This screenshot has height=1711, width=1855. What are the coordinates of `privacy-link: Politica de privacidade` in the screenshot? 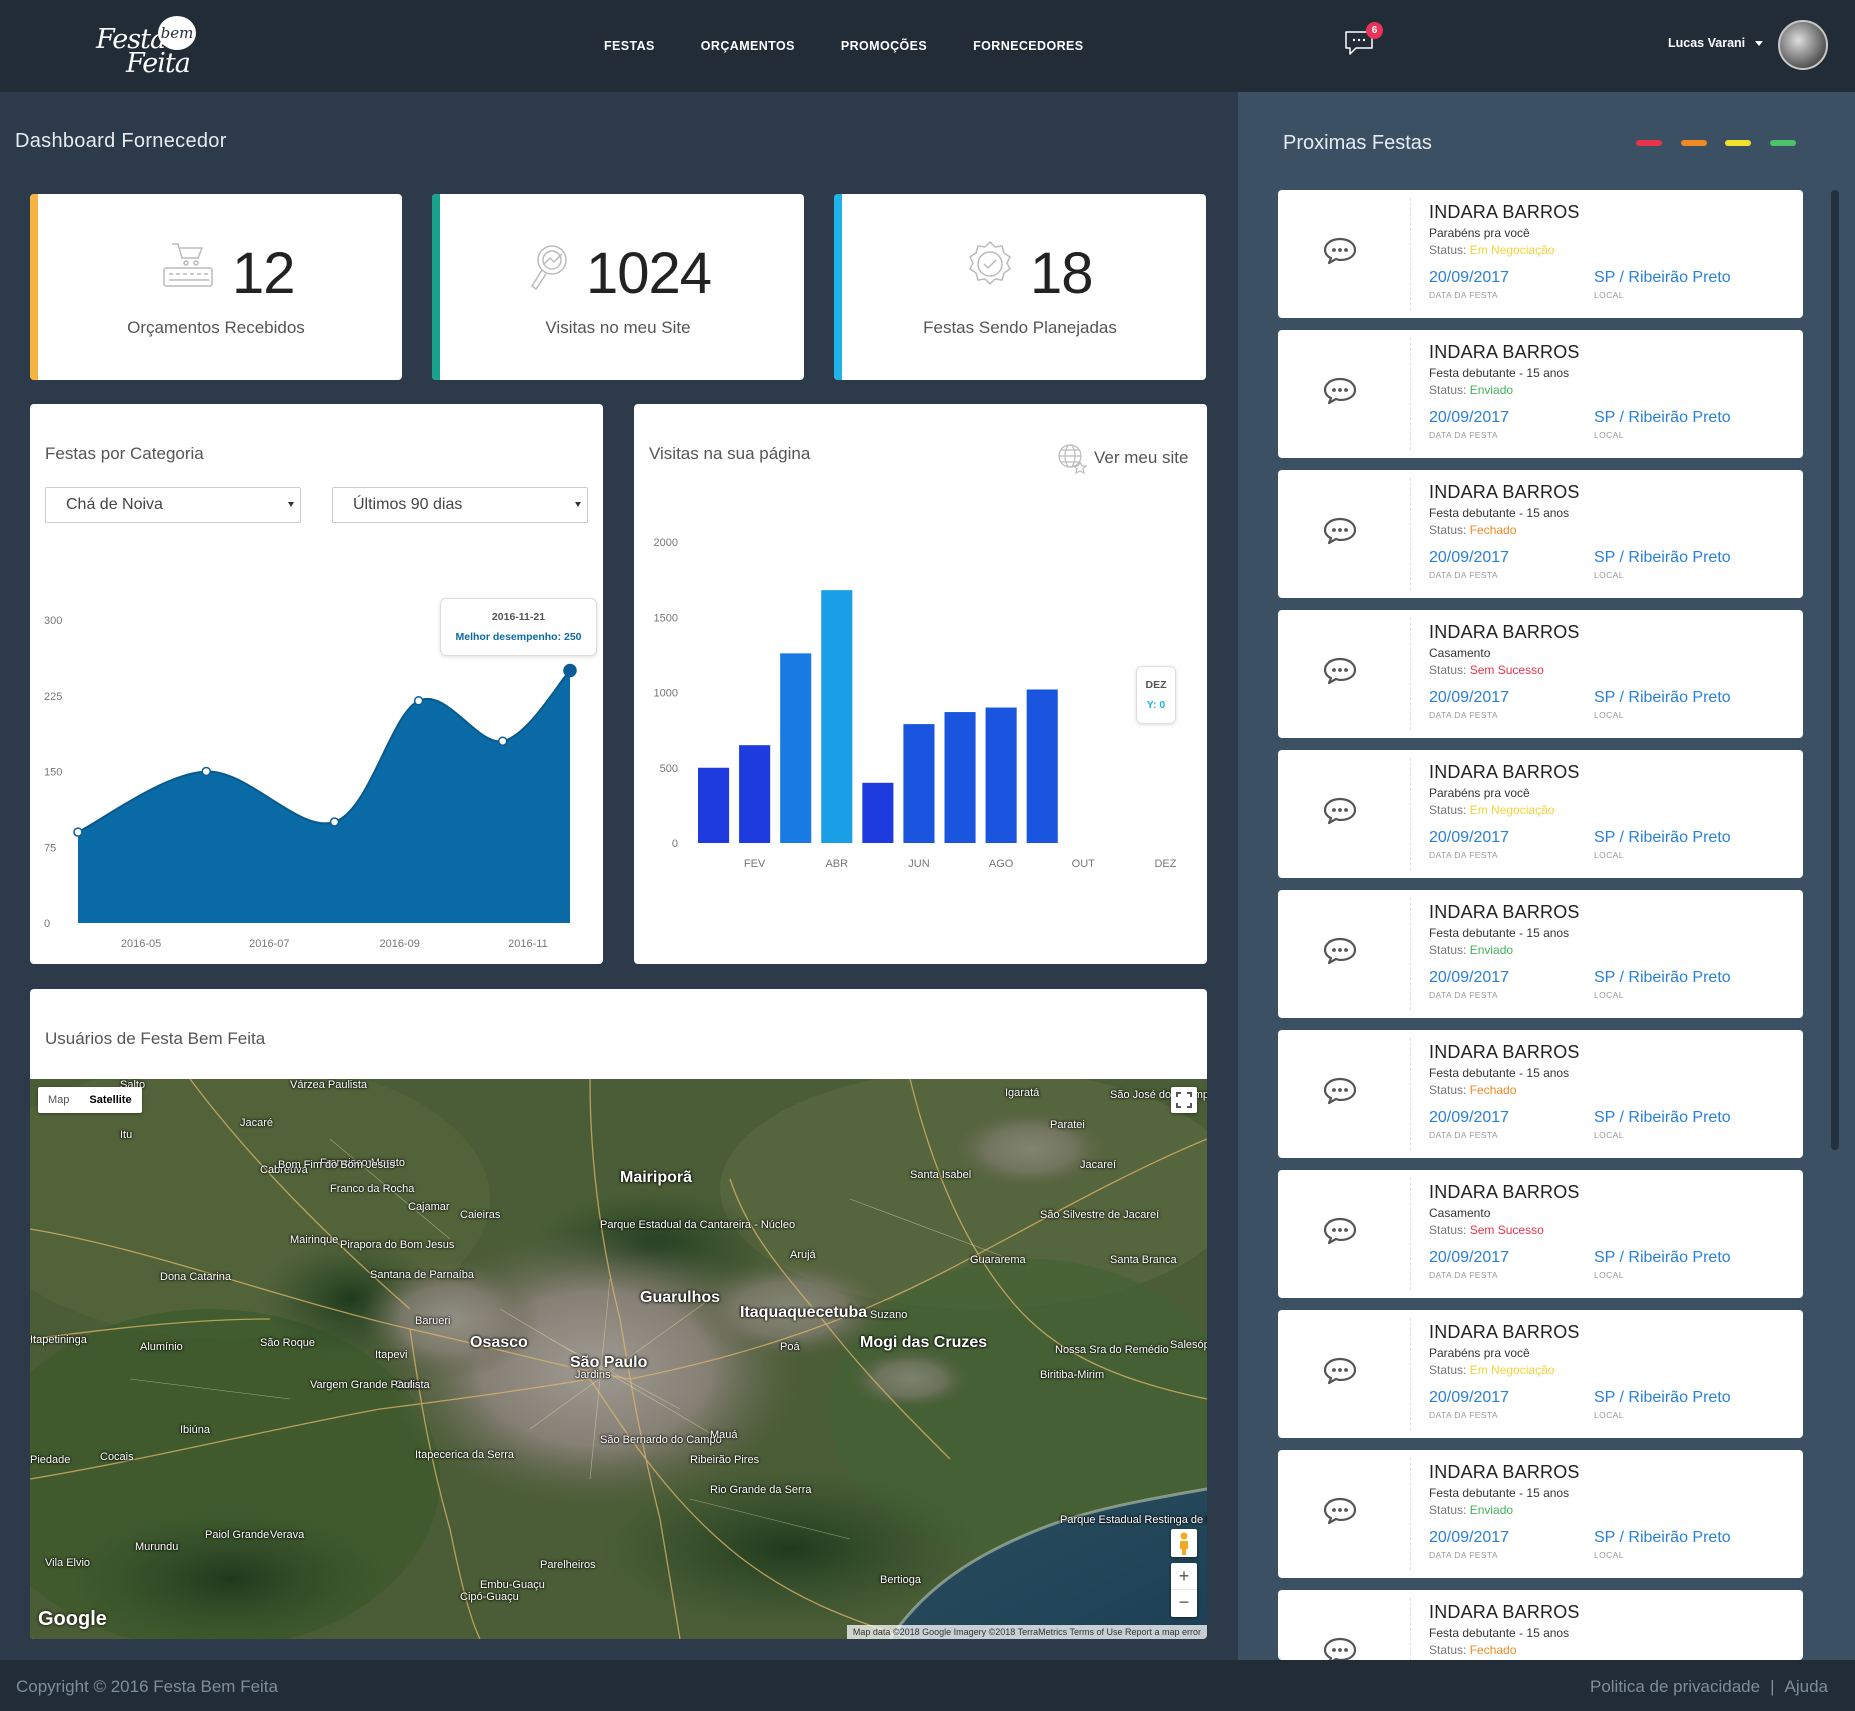 It's located at (1675, 1686).